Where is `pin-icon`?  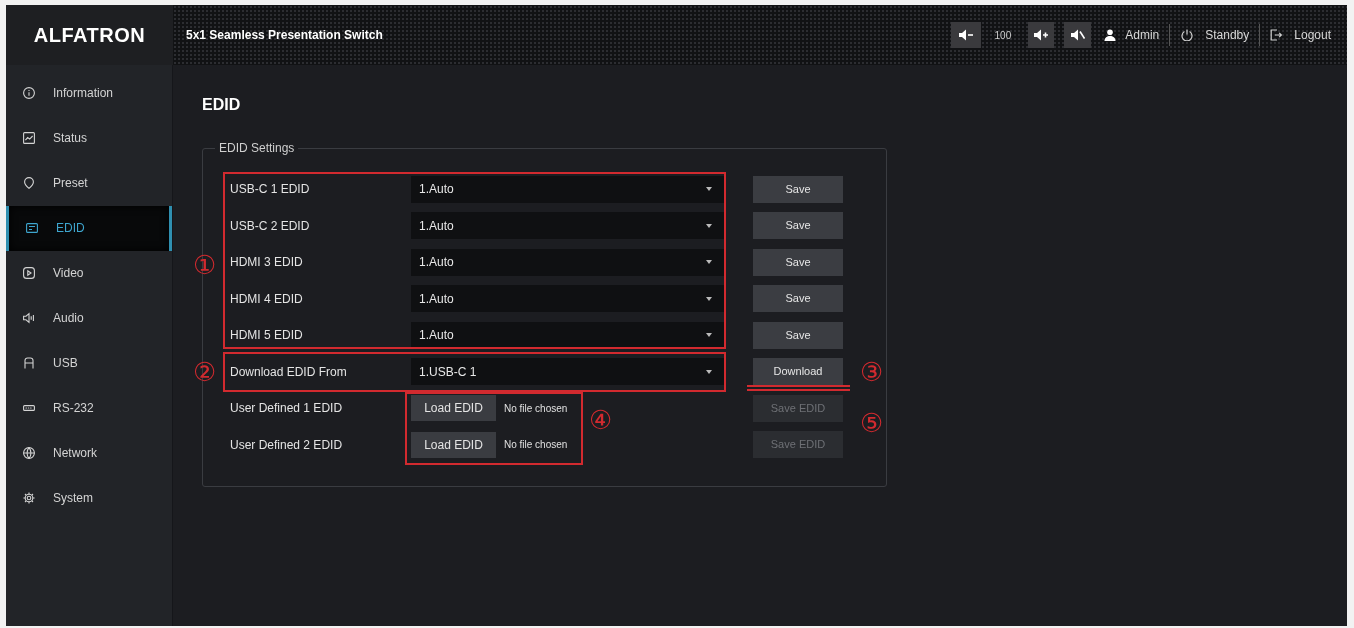
pin-icon is located at coordinates (29, 183).